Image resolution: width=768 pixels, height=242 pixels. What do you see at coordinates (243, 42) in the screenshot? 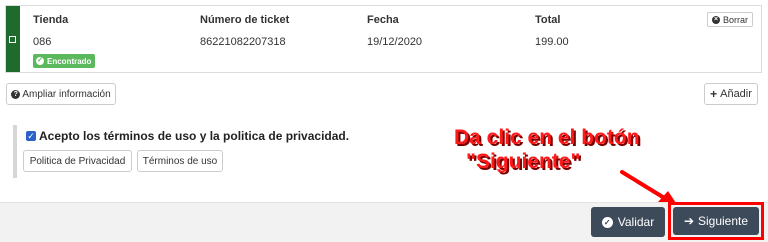
I see `cell-numero: 86221082207318` at bounding box center [243, 42].